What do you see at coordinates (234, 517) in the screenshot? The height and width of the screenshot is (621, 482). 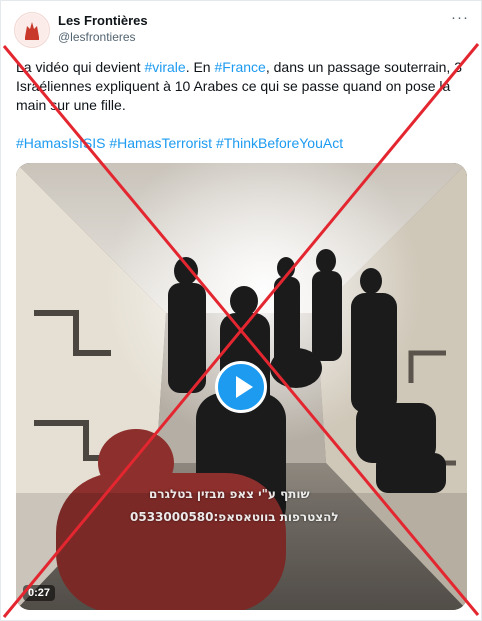 I see `video-watermark-line-2: להצטרפות בווטאסאפ:0533000580` at bounding box center [234, 517].